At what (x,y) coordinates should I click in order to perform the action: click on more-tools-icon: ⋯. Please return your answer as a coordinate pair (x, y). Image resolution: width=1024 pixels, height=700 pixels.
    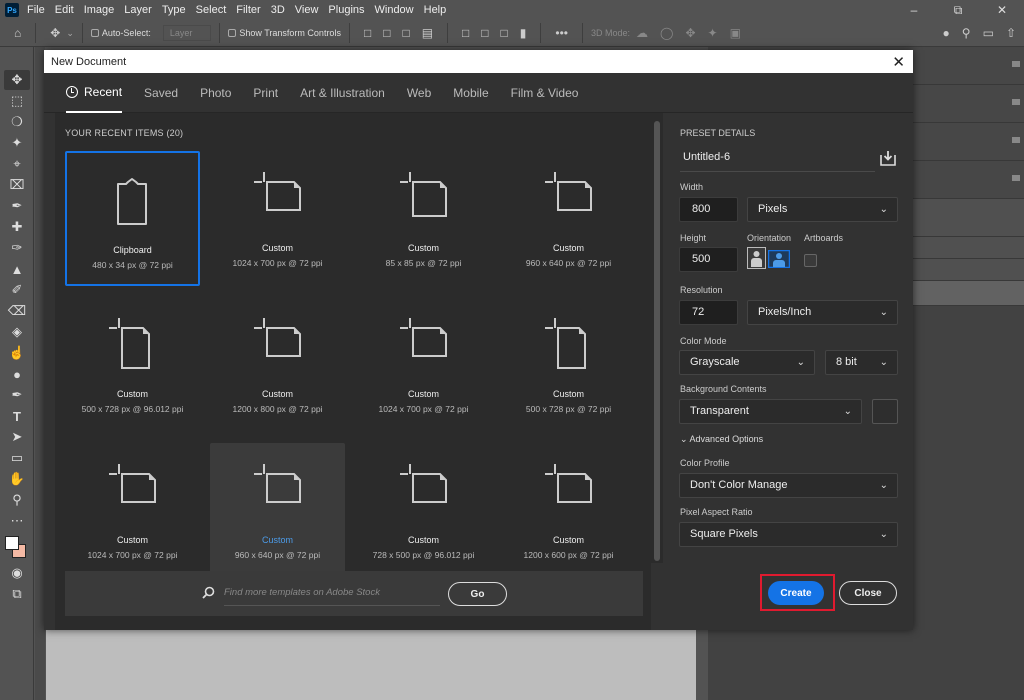
    Looking at the image, I should click on (17, 521).